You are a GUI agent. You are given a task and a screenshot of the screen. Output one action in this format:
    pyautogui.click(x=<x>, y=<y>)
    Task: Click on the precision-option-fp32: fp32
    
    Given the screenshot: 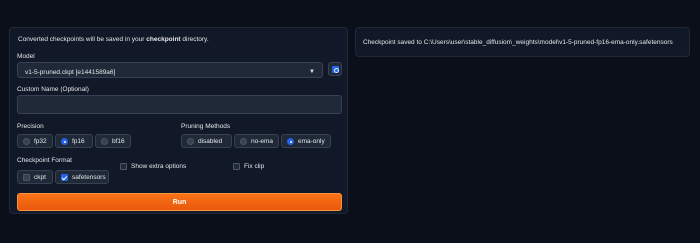 What is the action you would take?
    pyautogui.click(x=35, y=141)
    